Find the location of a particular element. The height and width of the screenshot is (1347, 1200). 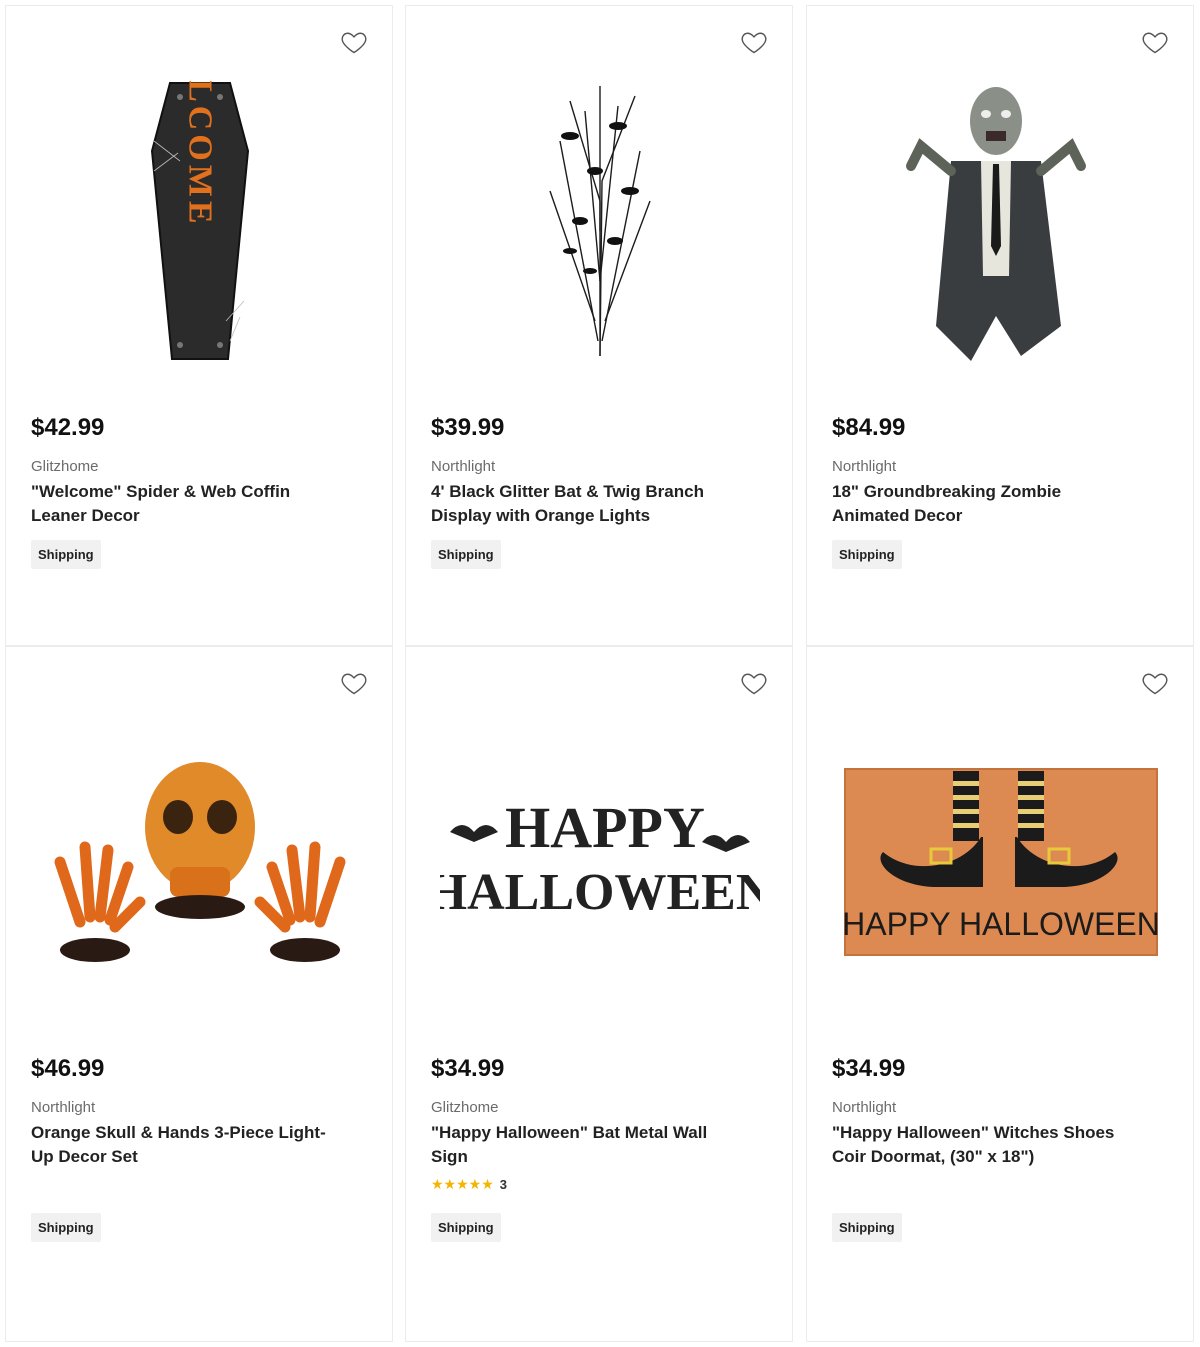

doormat-text: HAPPY HALLOWEEN is located at coordinates (1001, 924).